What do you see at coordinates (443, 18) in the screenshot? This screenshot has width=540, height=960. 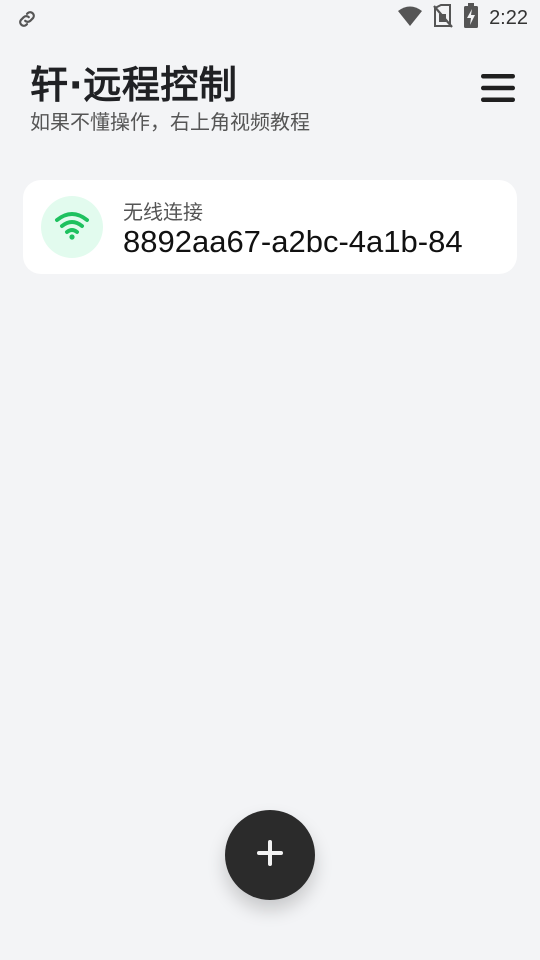 I see `no-sim-icon` at bounding box center [443, 18].